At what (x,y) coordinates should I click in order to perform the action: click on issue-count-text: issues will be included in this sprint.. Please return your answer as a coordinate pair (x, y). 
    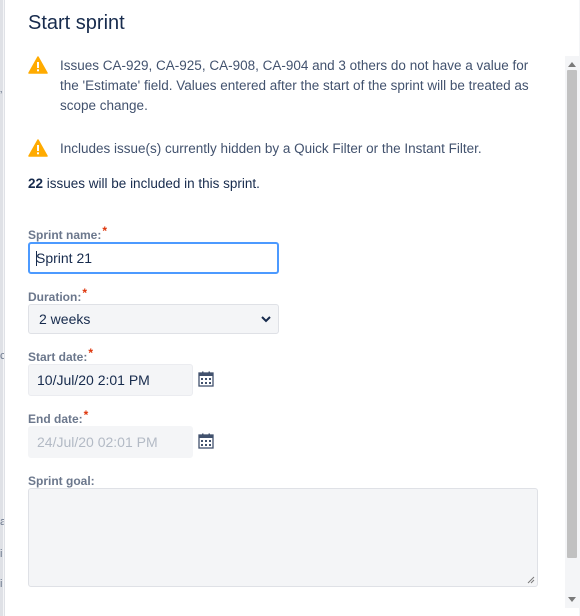
    Looking at the image, I should click on (151, 183).